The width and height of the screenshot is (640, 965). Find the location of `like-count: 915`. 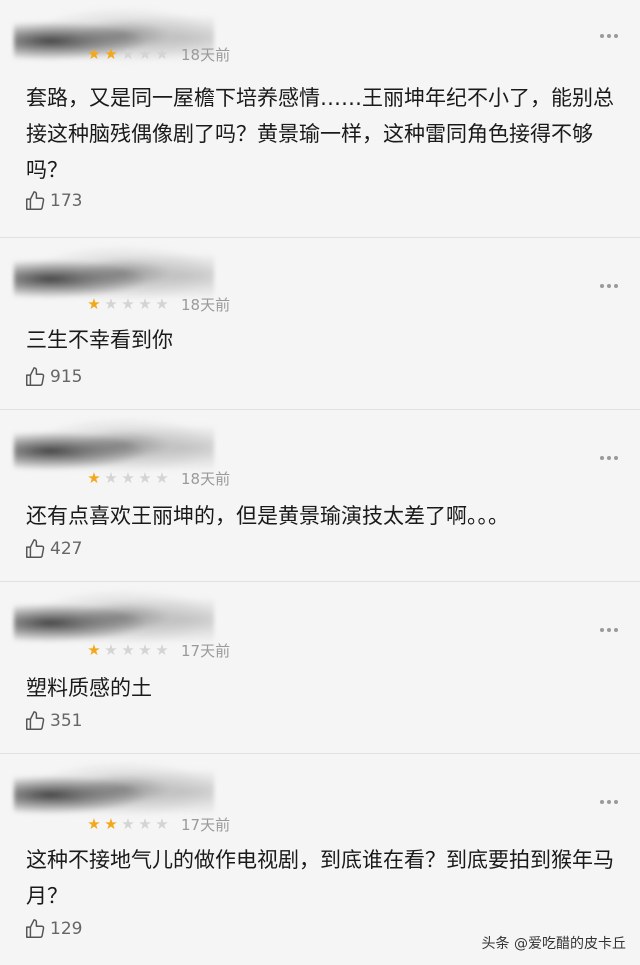

like-count: 915 is located at coordinates (66, 377).